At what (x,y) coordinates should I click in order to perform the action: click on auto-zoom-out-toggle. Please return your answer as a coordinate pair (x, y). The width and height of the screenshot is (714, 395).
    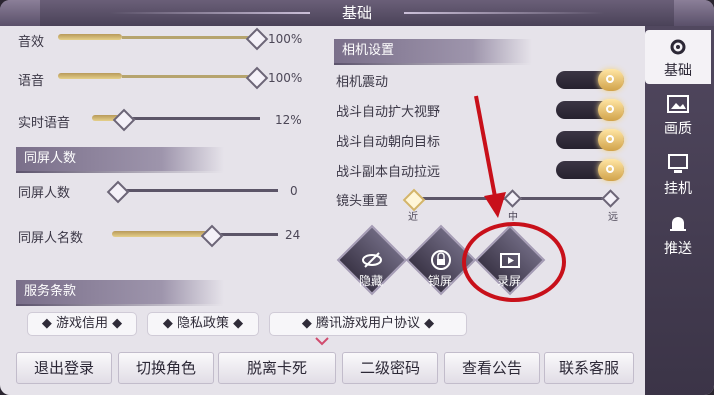
    Looking at the image, I should click on (590, 170).